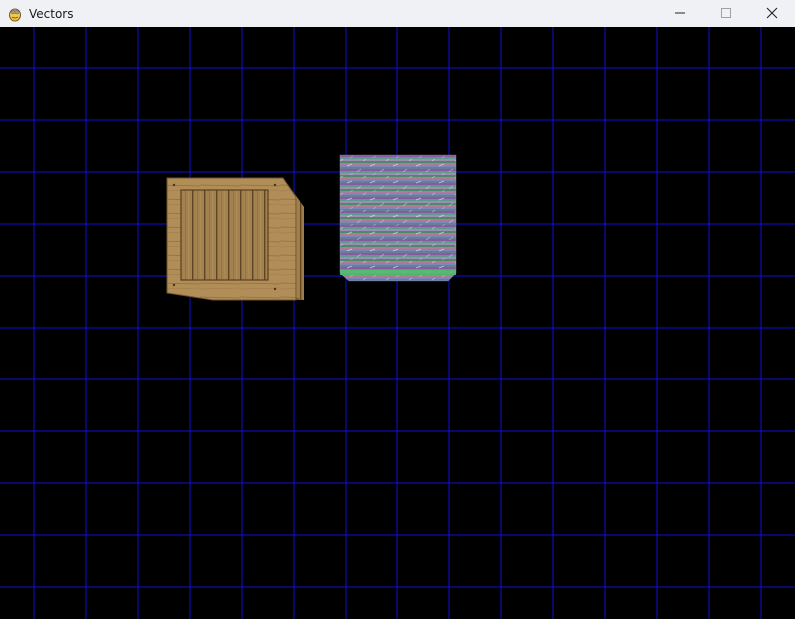  I want to click on window-title: Vectors, so click(51, 13).